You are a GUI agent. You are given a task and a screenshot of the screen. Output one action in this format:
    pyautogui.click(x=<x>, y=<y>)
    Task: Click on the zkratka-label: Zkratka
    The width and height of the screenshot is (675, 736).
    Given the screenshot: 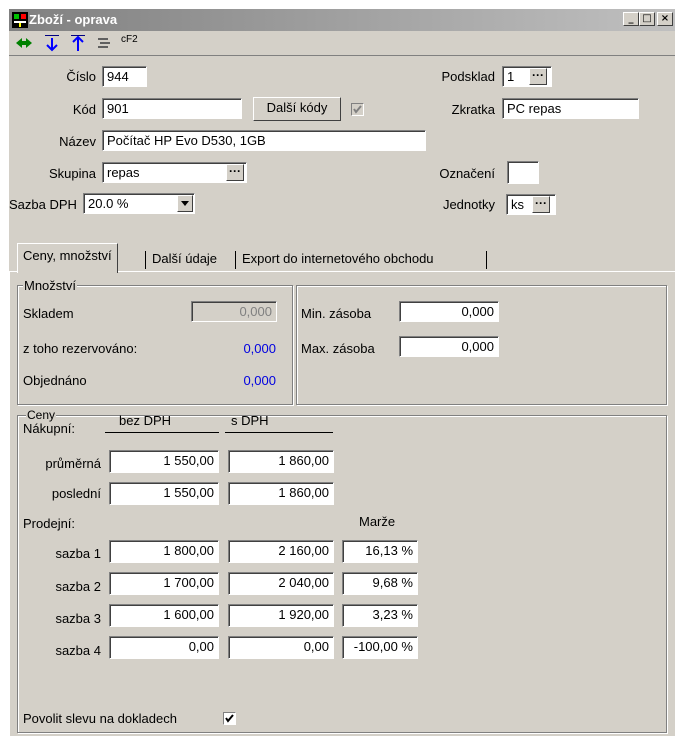 What is the action you would take?
    pyautogui.click(x=473, y=109)
    